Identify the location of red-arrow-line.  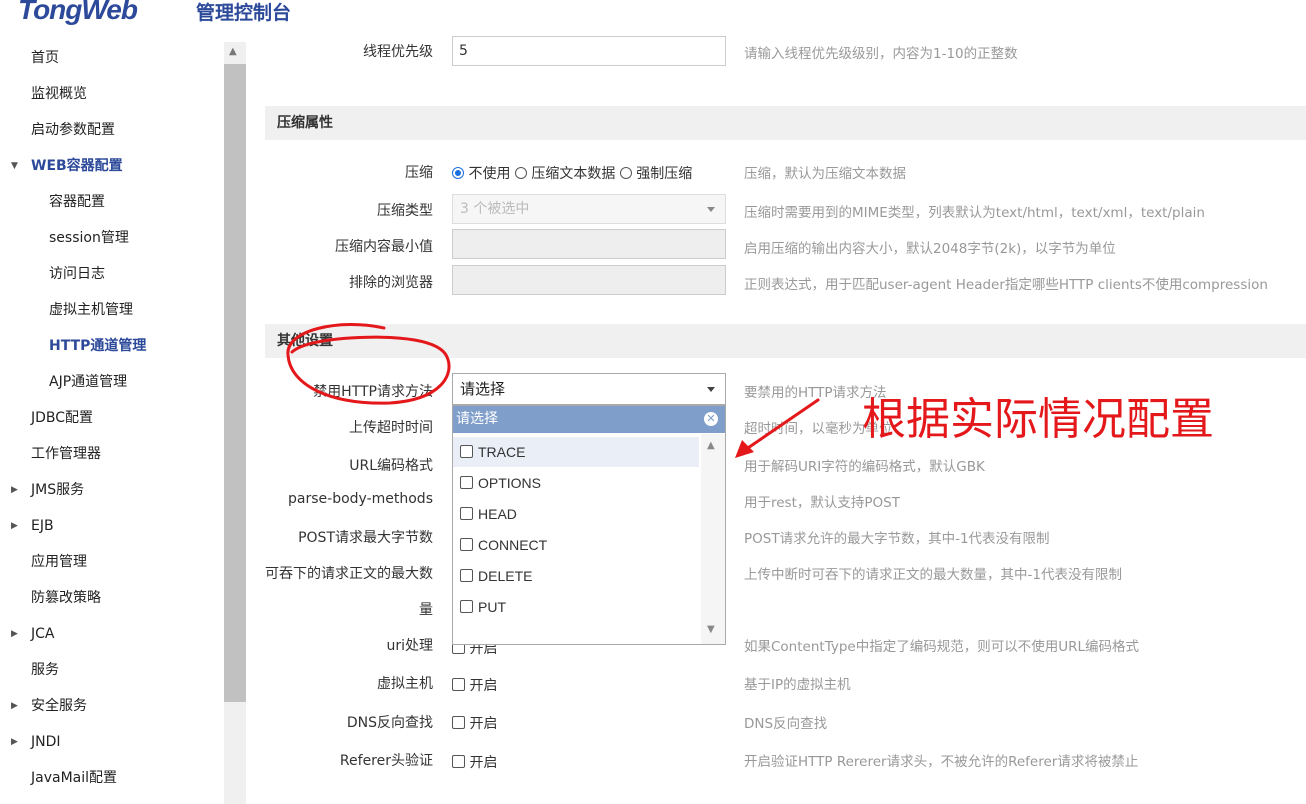
(780, 426).